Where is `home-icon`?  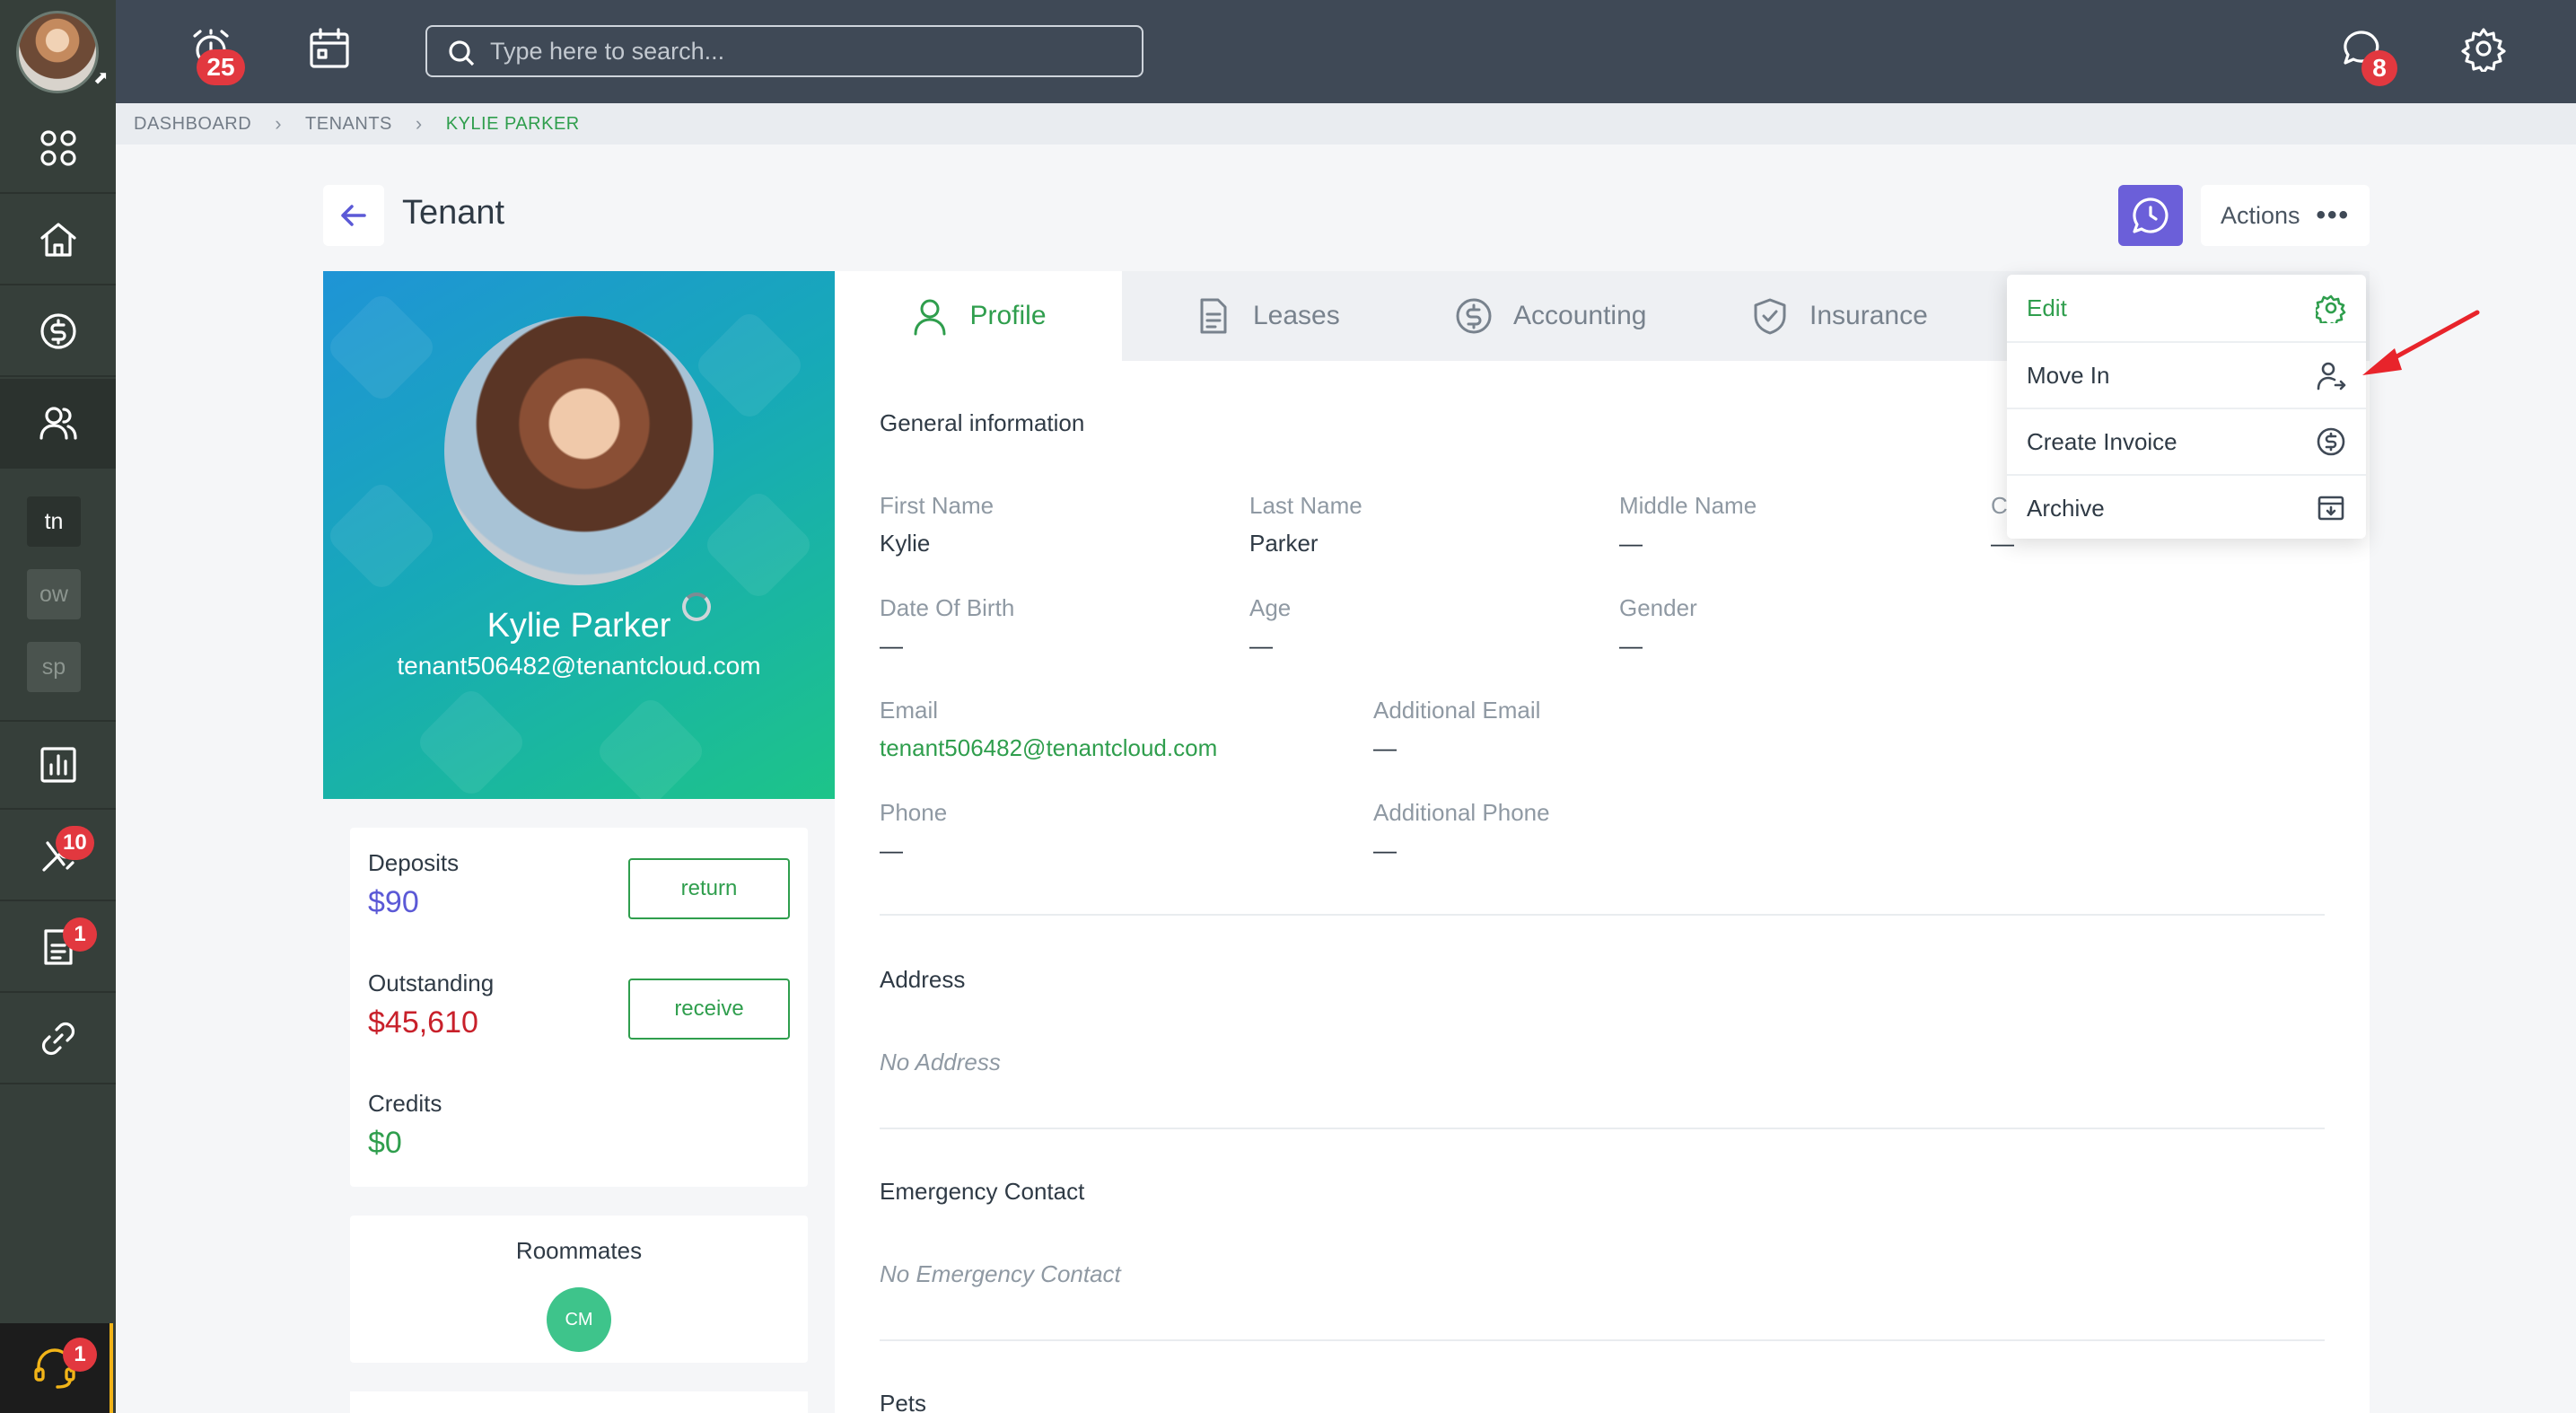 home-icon is located at coordinates (57, 240).